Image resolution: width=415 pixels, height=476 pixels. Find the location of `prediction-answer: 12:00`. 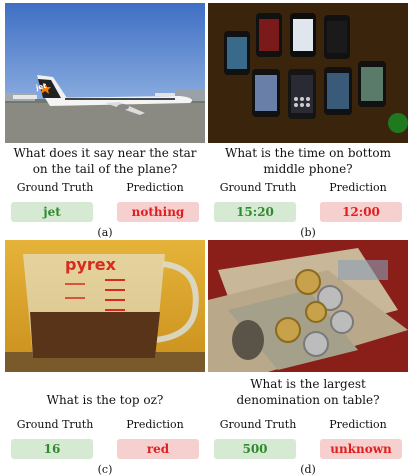

prediction-answer: 12:00 is located at coordinates (361, 212).